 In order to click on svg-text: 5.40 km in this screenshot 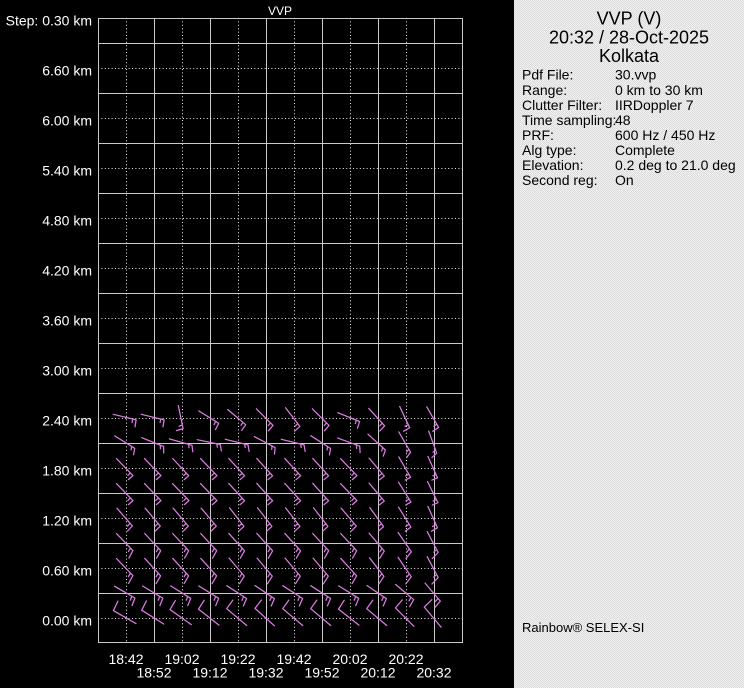, I will do `click(67, 171)`.